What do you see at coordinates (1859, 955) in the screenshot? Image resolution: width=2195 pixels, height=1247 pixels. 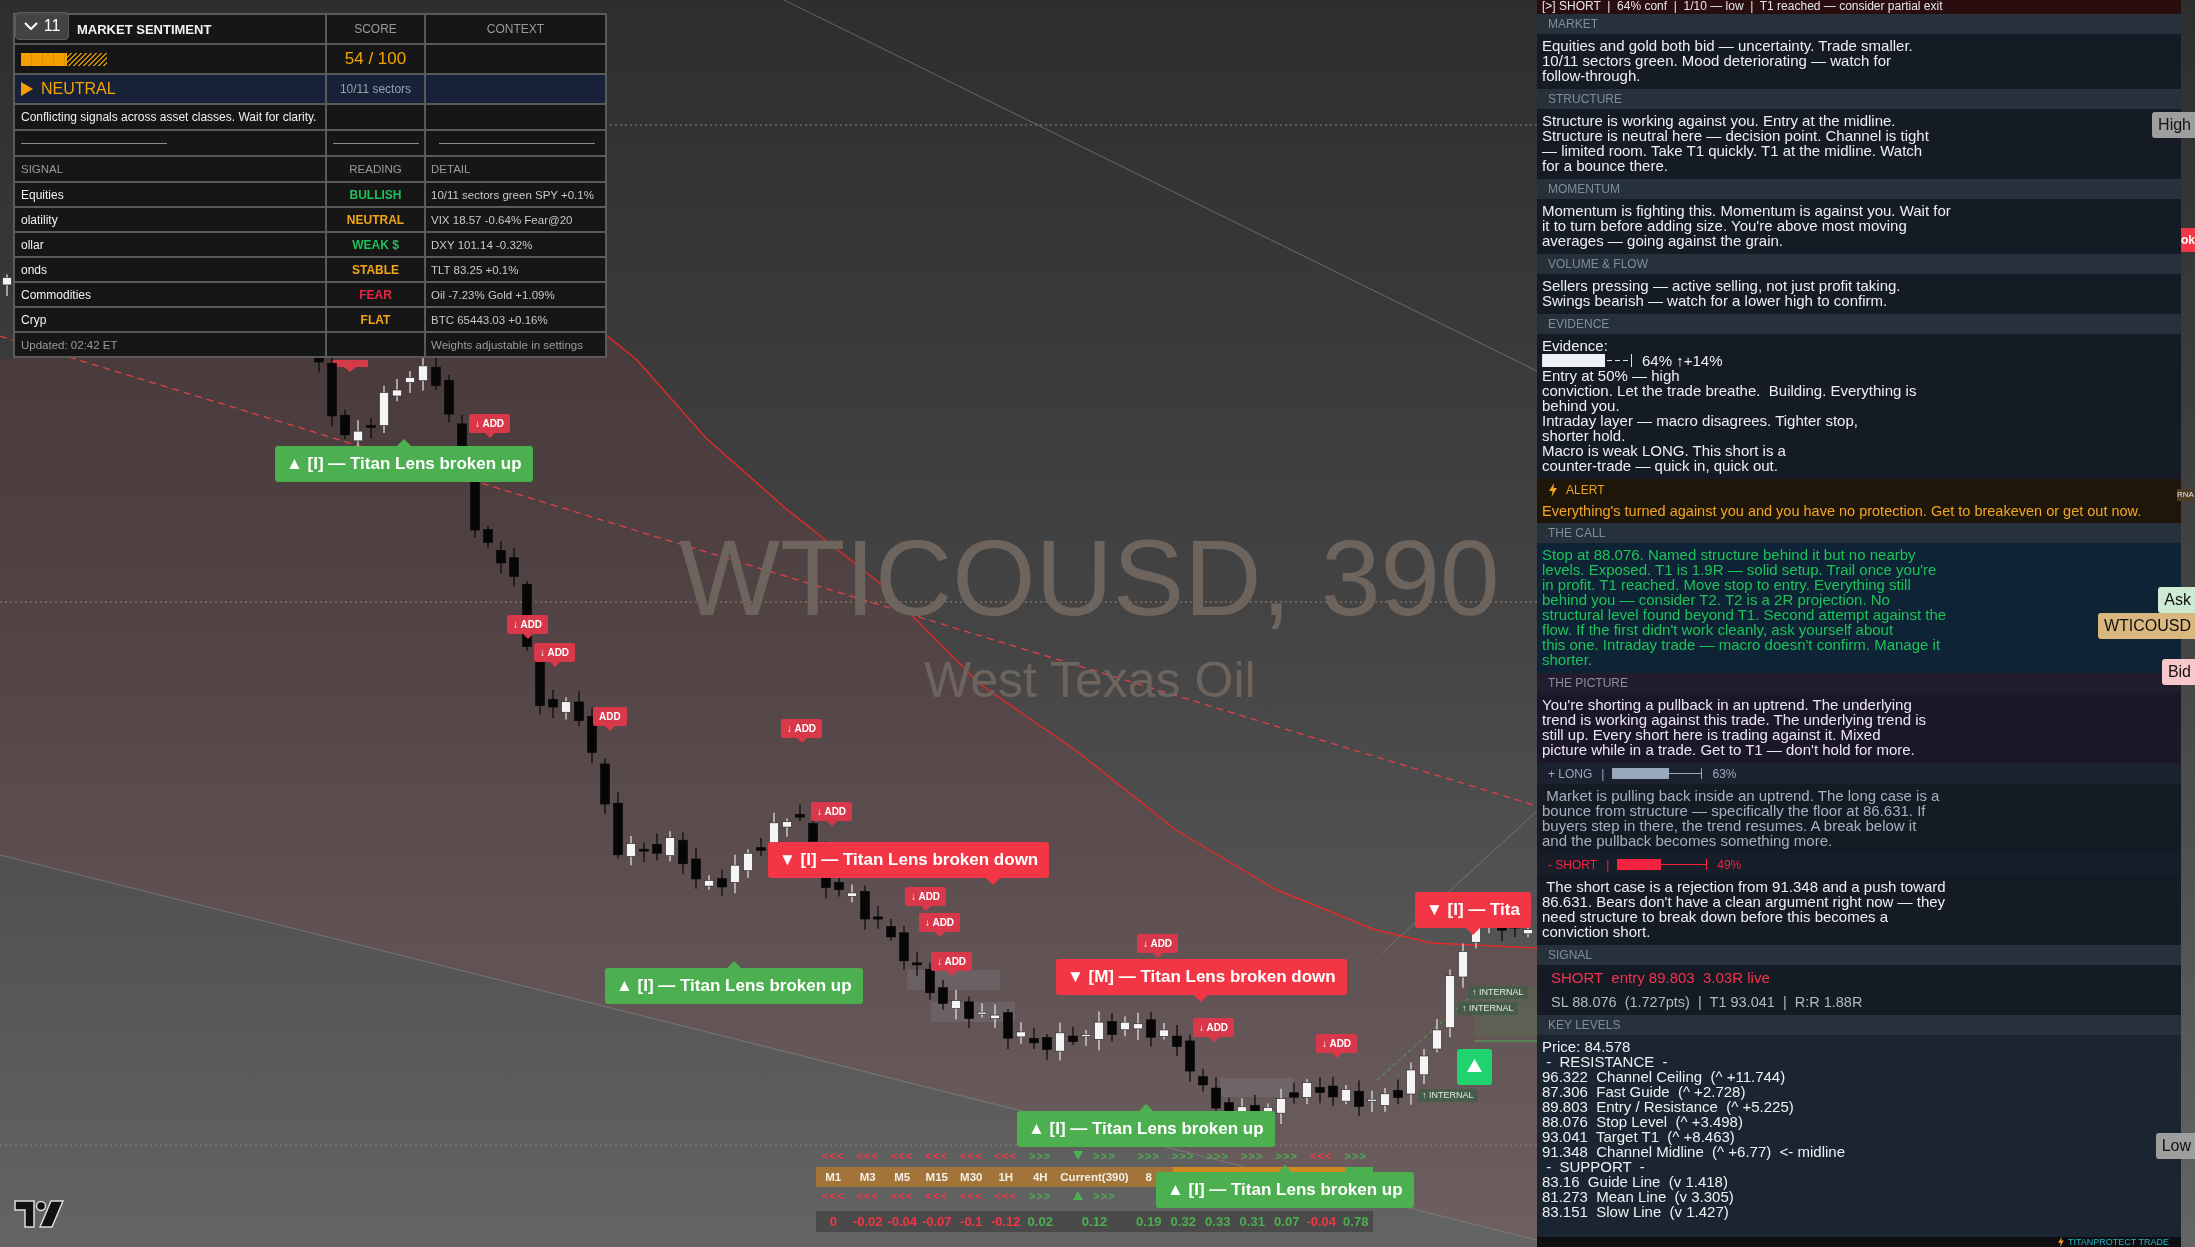 I see `section-header: SIGNAL` at bounding box center [1859, 955].